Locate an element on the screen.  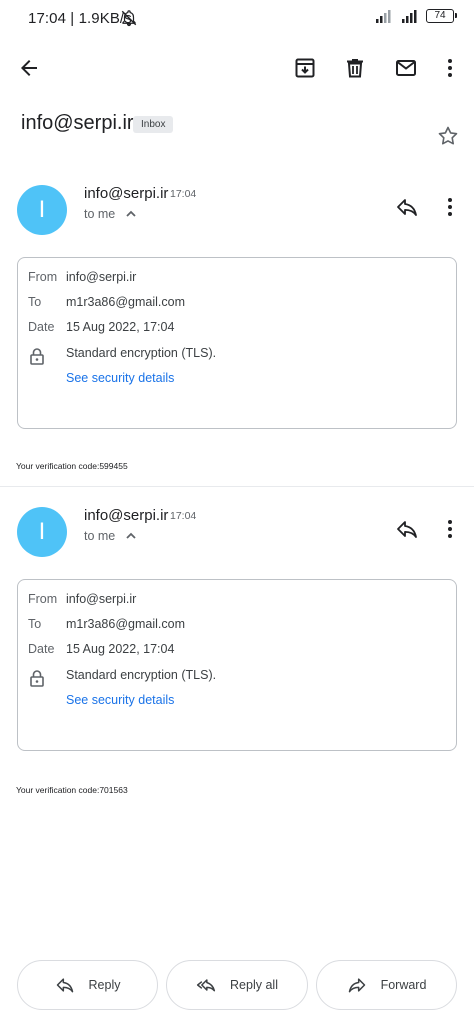
delete-button is located at coordinates (355, 68).